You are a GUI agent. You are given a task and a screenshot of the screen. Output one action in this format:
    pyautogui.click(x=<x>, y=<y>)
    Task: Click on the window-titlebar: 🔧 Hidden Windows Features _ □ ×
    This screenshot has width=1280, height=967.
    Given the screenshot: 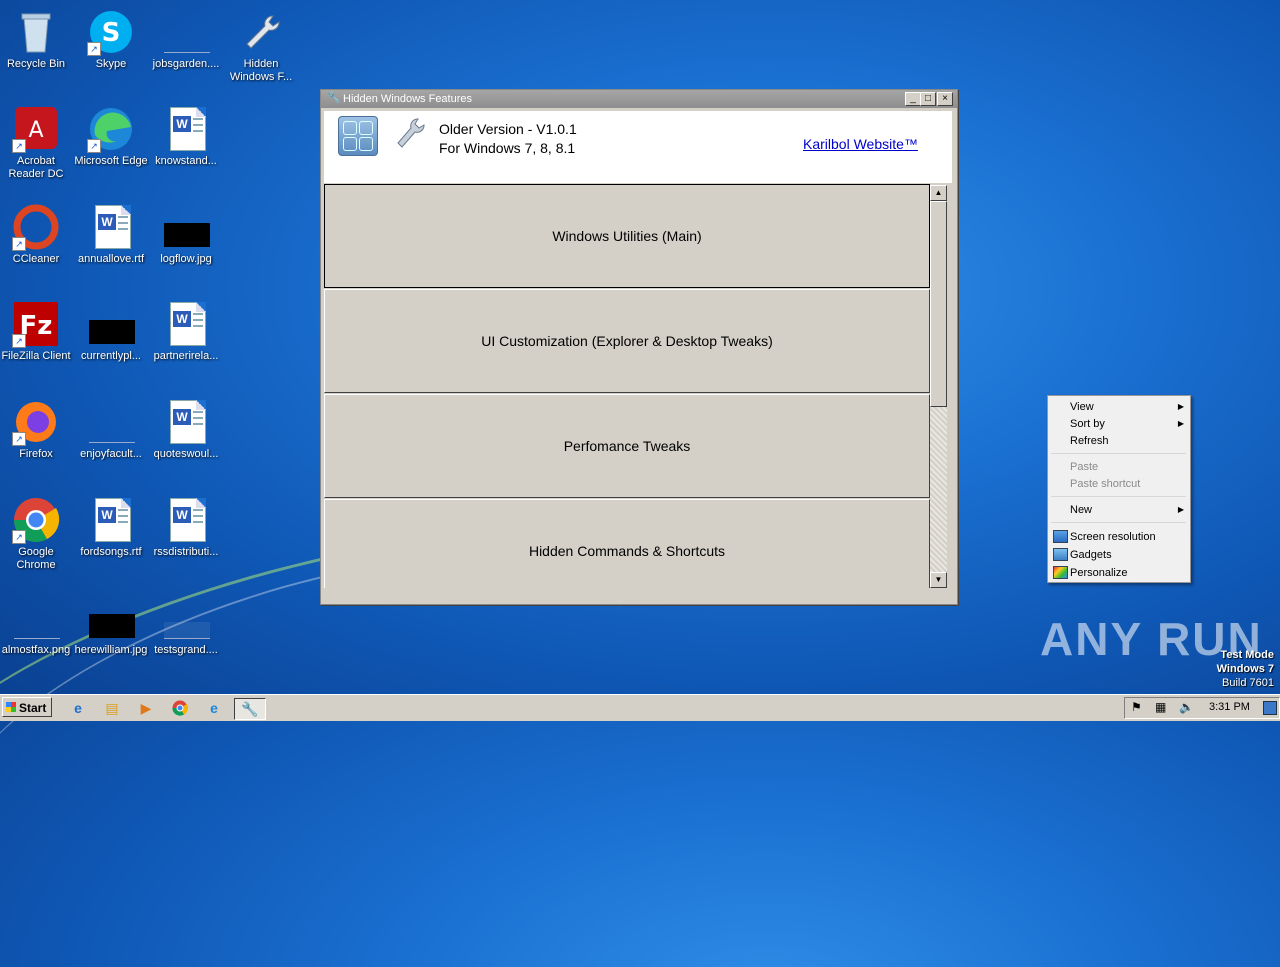 What is the action you would take?
    pyautogui.click(x=639, y=99)
    